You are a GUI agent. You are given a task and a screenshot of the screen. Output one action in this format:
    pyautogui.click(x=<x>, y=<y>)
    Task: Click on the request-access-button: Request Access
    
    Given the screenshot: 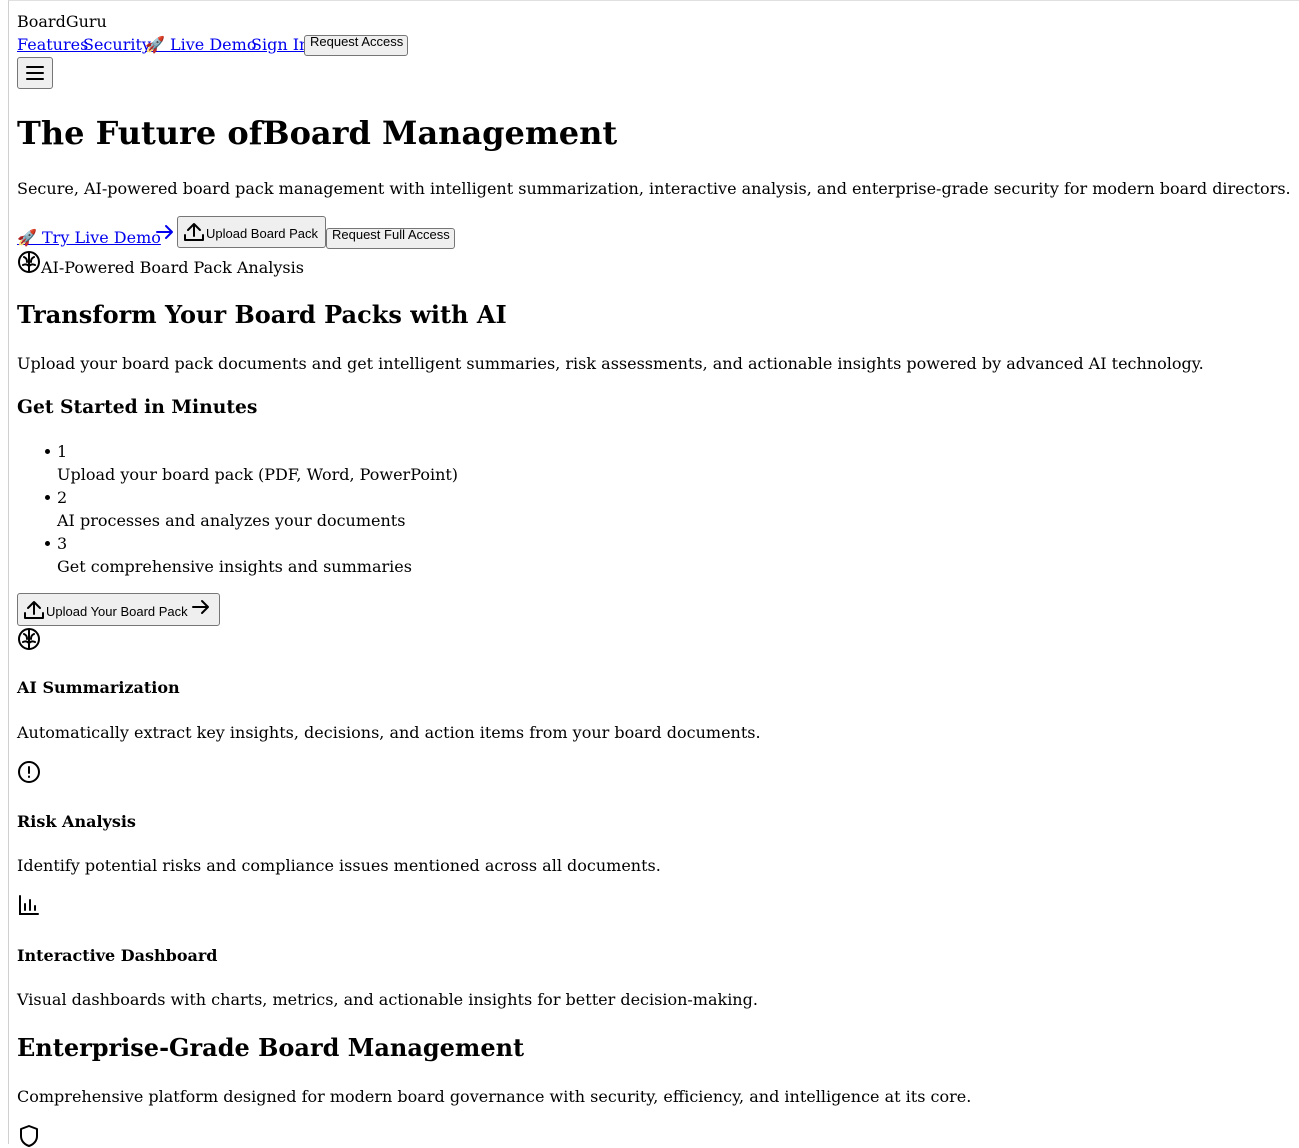 What is the action you would take?
    pyautogui.click(x=356, y=45)
    